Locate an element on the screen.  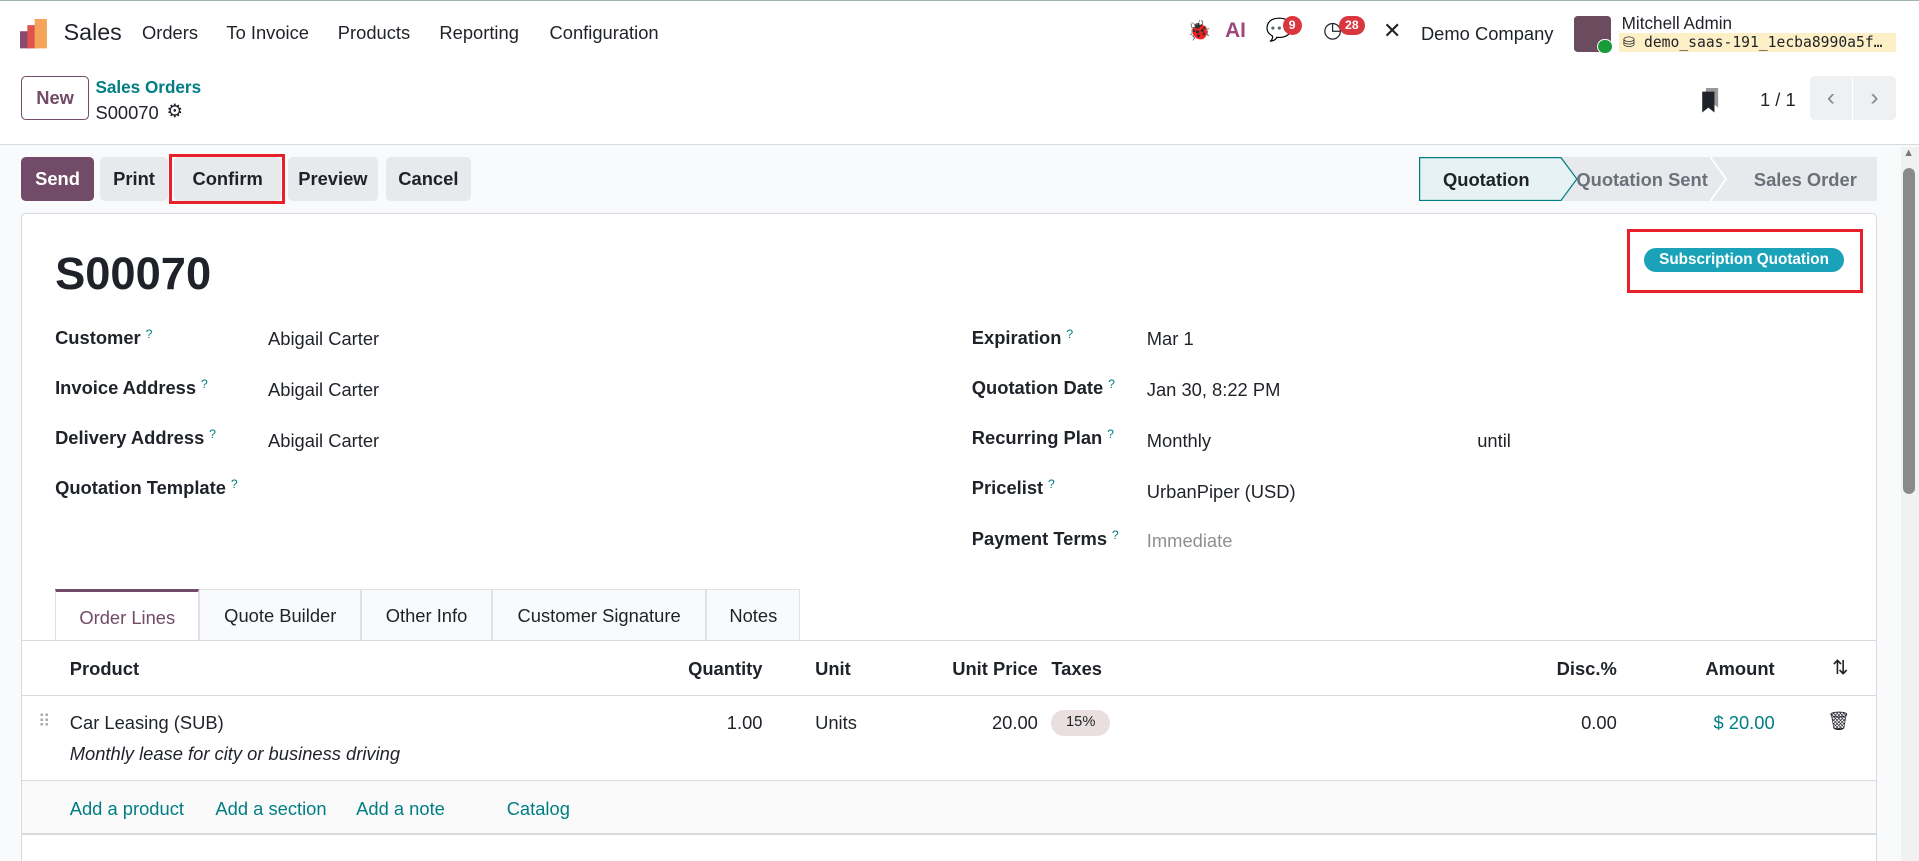
trash-icon: 🗑 is located at coordinates (1838, 721).